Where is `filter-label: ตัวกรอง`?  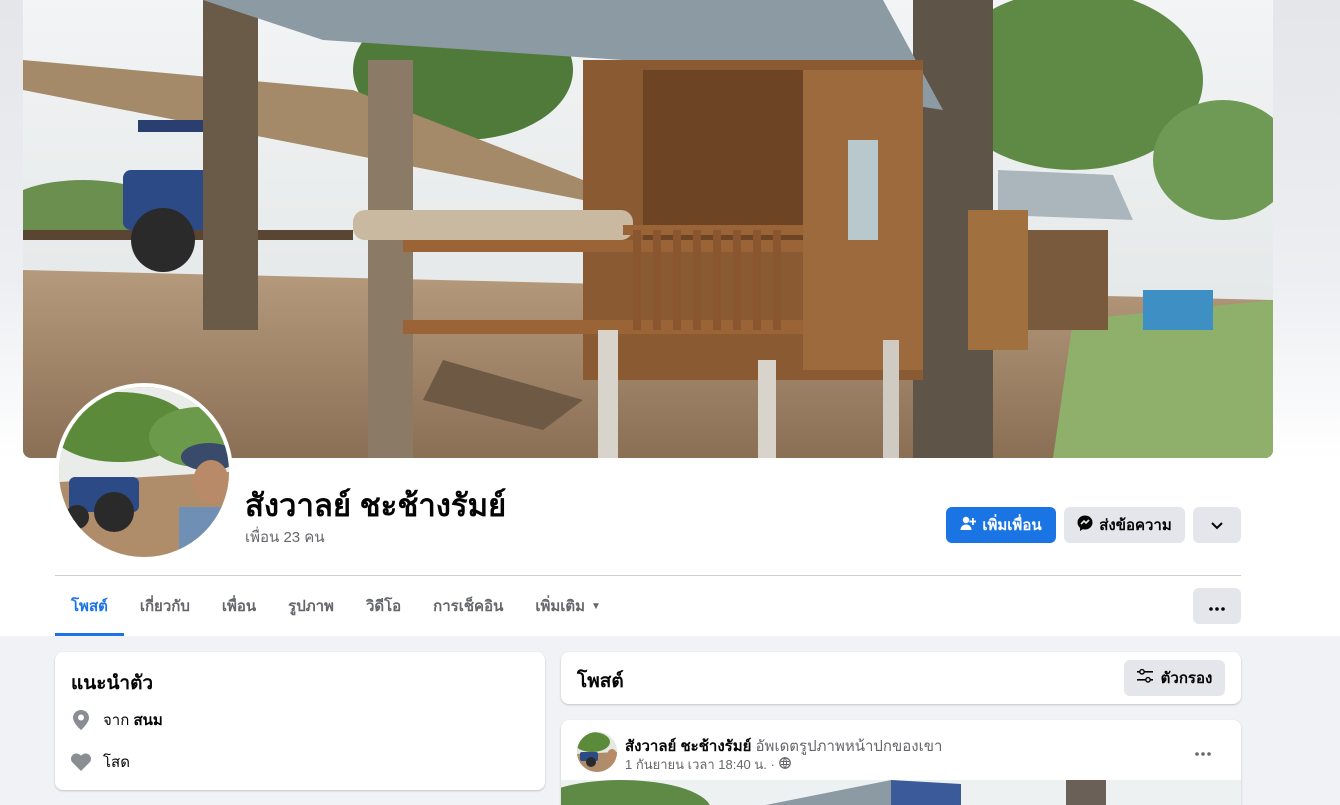
filter-label: ตัวกรอง is located at coordinates (1186, 678).